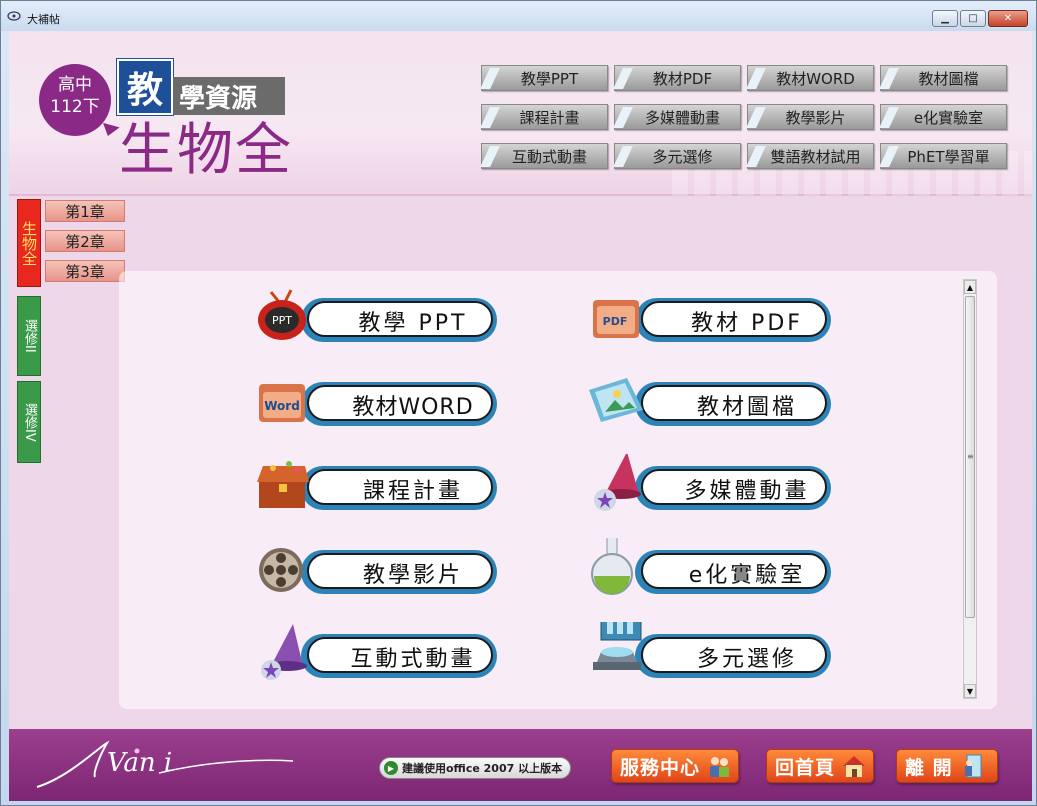  Describe the element at coordinates (43, 19) in the screenshot. I see `window-title: 大補帖` at that location.